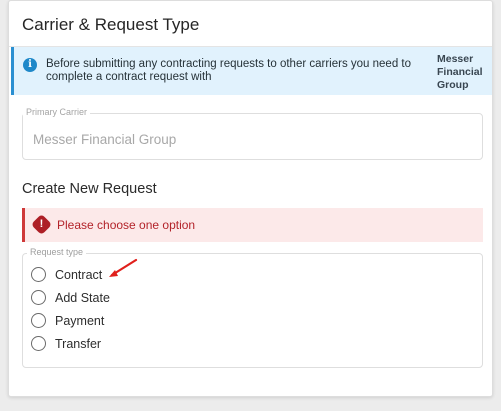 The image size is (501, 411). Describe the element at coordinates (111, 24) in the screenshot. I see `card-title: Carrier & Request Type` at that location.